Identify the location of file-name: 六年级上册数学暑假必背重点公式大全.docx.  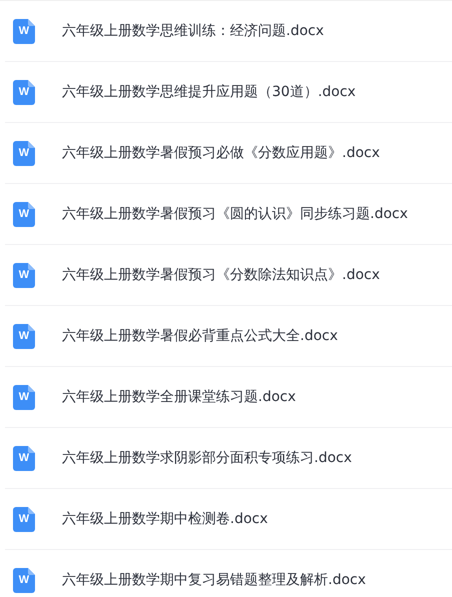
(200, 336).